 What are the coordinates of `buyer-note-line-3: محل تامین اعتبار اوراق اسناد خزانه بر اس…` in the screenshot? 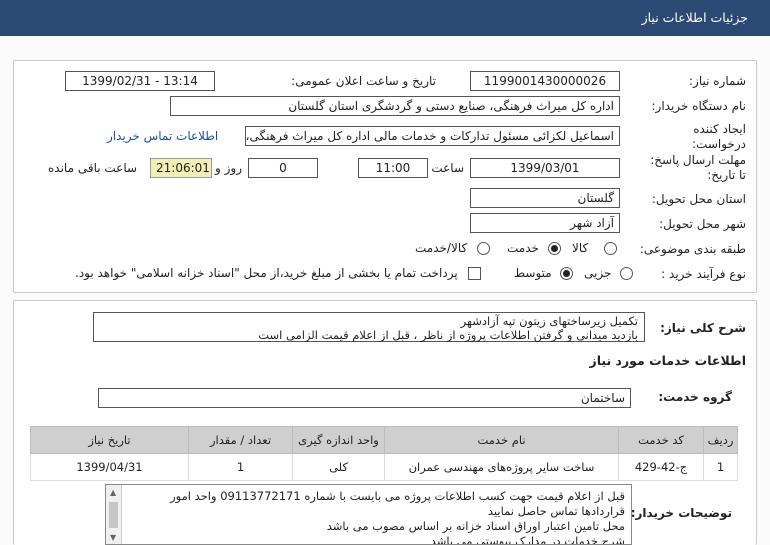 It's located at (475, 526).